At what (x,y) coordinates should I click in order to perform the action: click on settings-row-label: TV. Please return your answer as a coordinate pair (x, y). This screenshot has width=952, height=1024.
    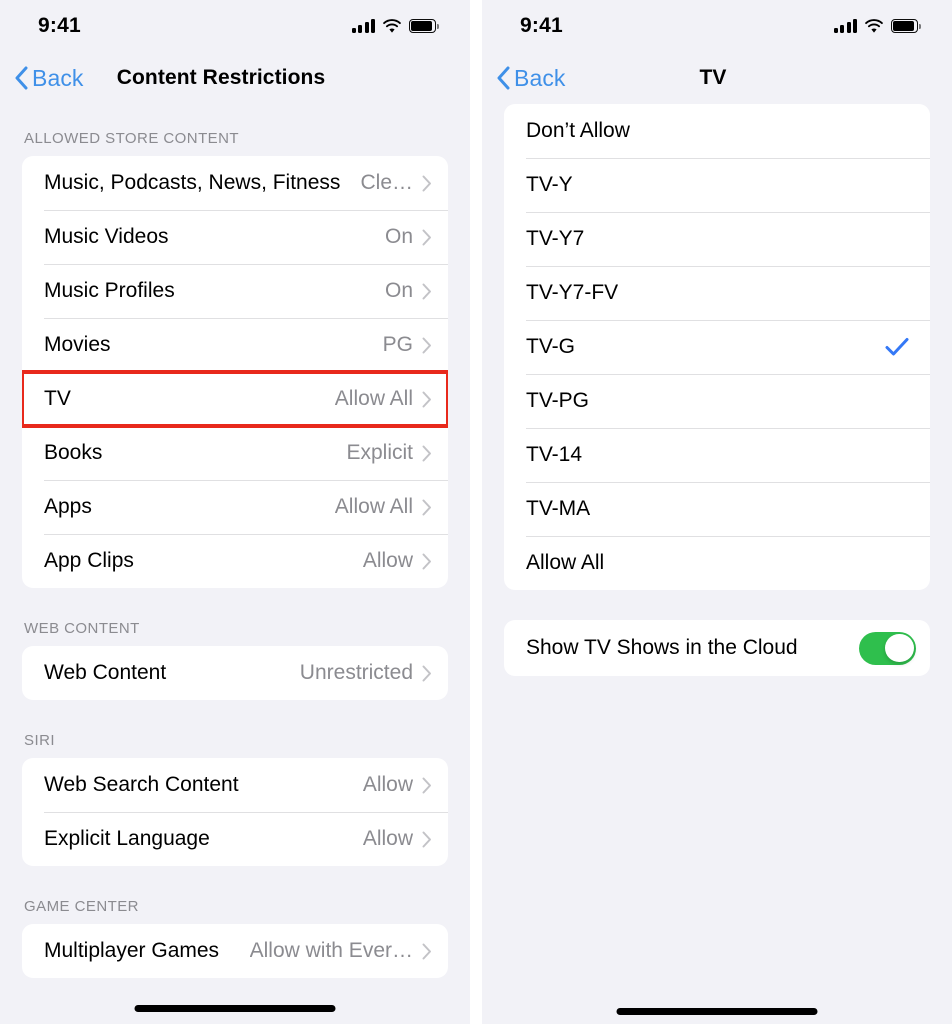
    Looking at the image, I should click on (57, 398).